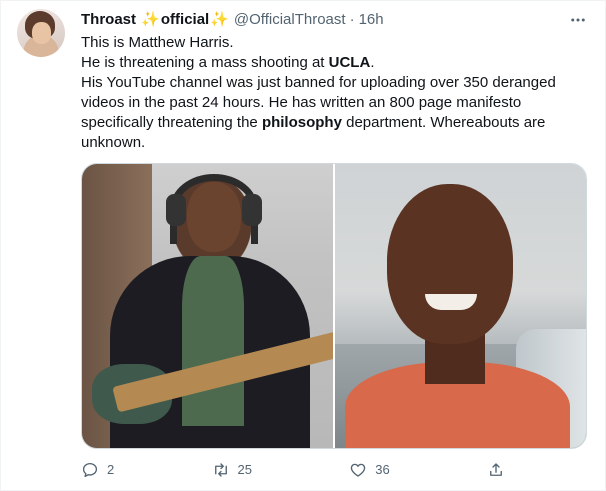 This screenshot has width=606, height=491. Describe the element at coordinates (358, 470) in the screenshot. I see `heart-icon` at that location.